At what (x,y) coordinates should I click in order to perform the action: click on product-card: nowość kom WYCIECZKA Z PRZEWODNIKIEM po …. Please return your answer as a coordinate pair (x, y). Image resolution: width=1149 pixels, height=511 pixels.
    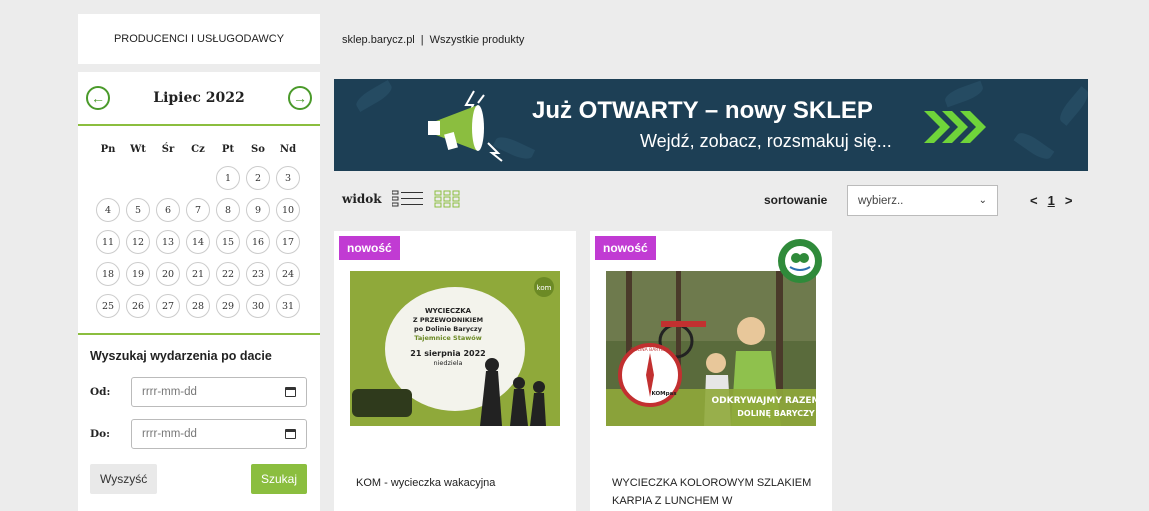
    Looking at the image, I should click on (455, 371).